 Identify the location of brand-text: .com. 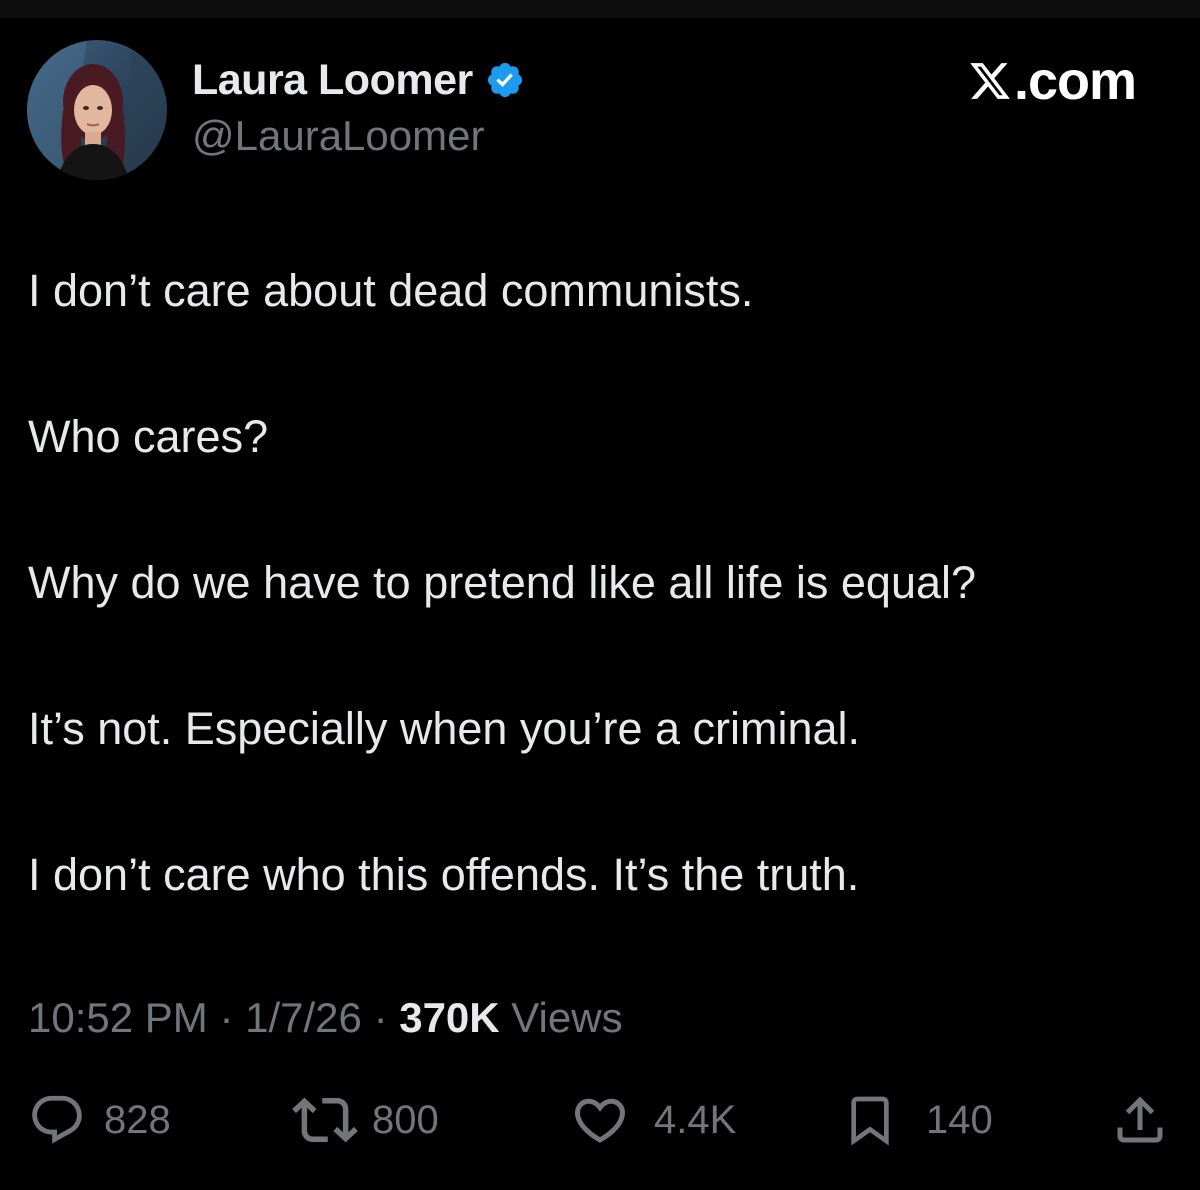
(1075, 81).